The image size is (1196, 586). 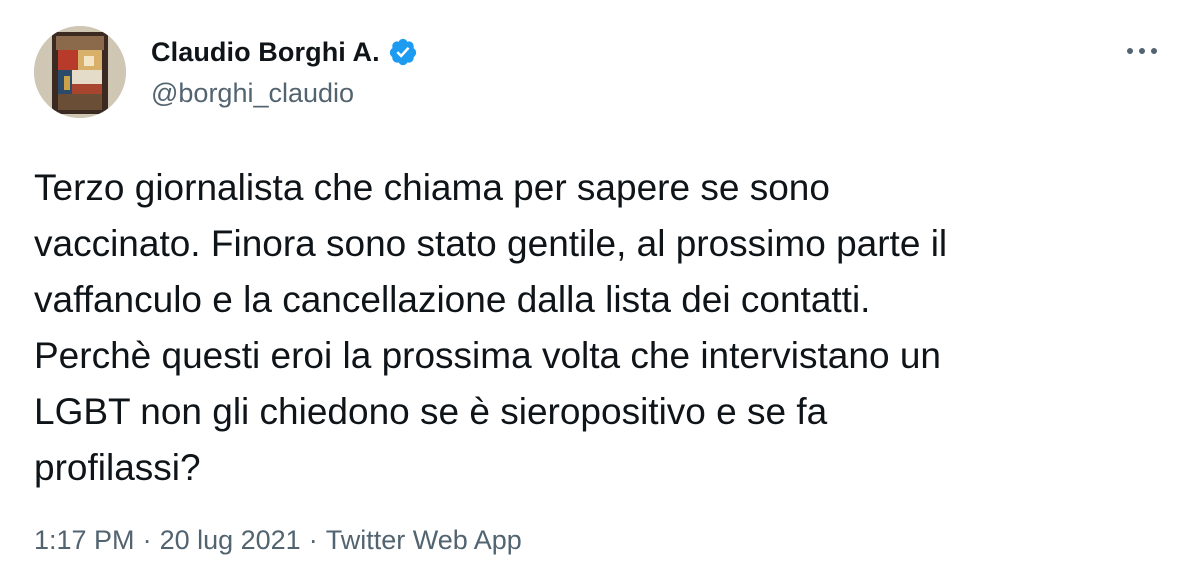 I want to click on avatar-painting-icon, so click(x=80, y=72).